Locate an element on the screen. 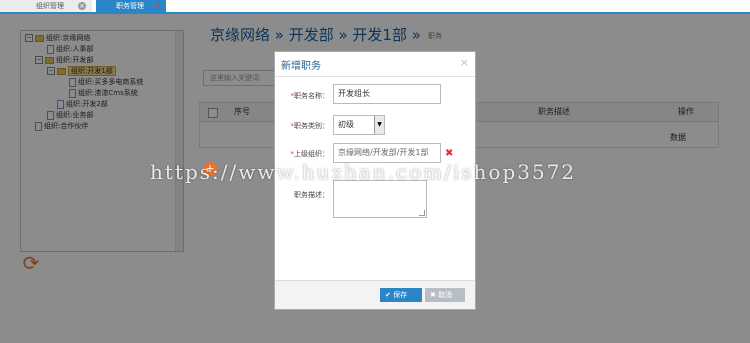 This screenshot has width=750, height=343. parent-org-label: *上级组织： is located at coordinates (310, 154).